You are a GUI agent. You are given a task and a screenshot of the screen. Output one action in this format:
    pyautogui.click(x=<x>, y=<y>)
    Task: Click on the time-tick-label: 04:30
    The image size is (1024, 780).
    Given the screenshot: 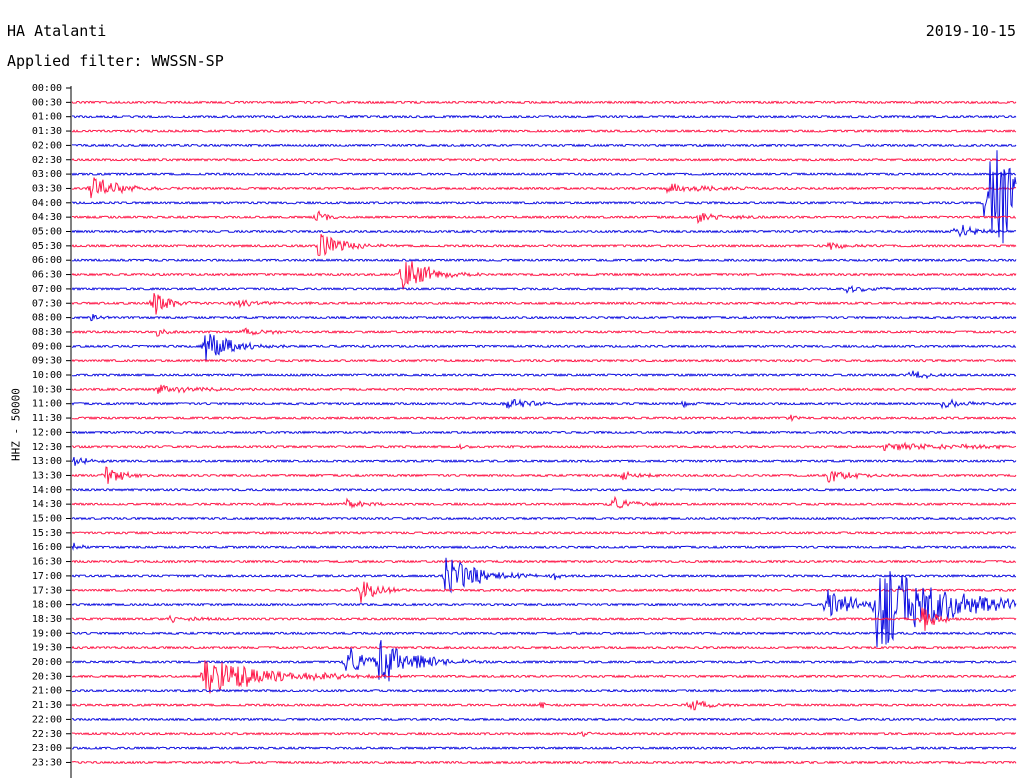 What is the action you would take?
    pyautogui.click(x=47, y=217)
    